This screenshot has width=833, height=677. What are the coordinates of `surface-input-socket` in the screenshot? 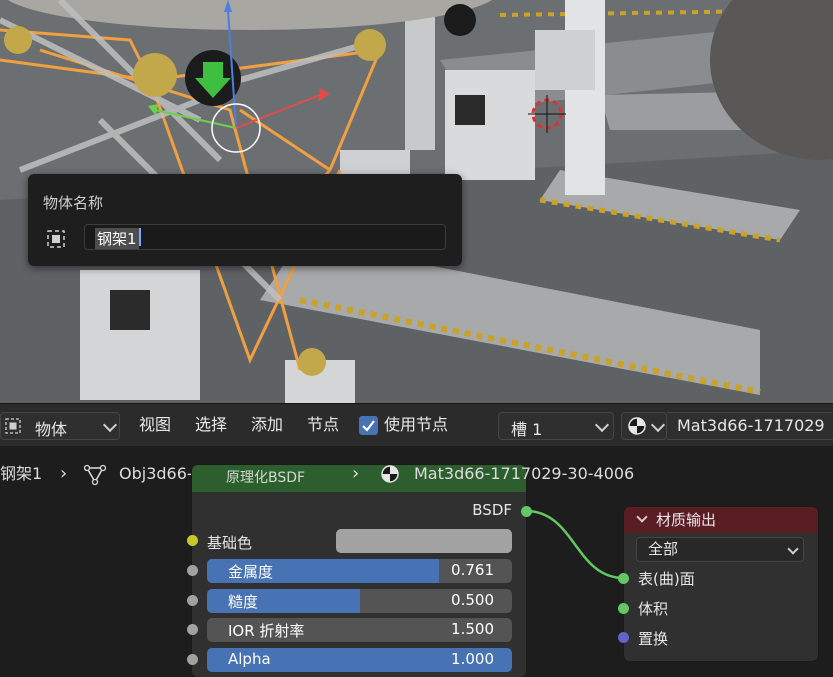 It's located at (623, 578).